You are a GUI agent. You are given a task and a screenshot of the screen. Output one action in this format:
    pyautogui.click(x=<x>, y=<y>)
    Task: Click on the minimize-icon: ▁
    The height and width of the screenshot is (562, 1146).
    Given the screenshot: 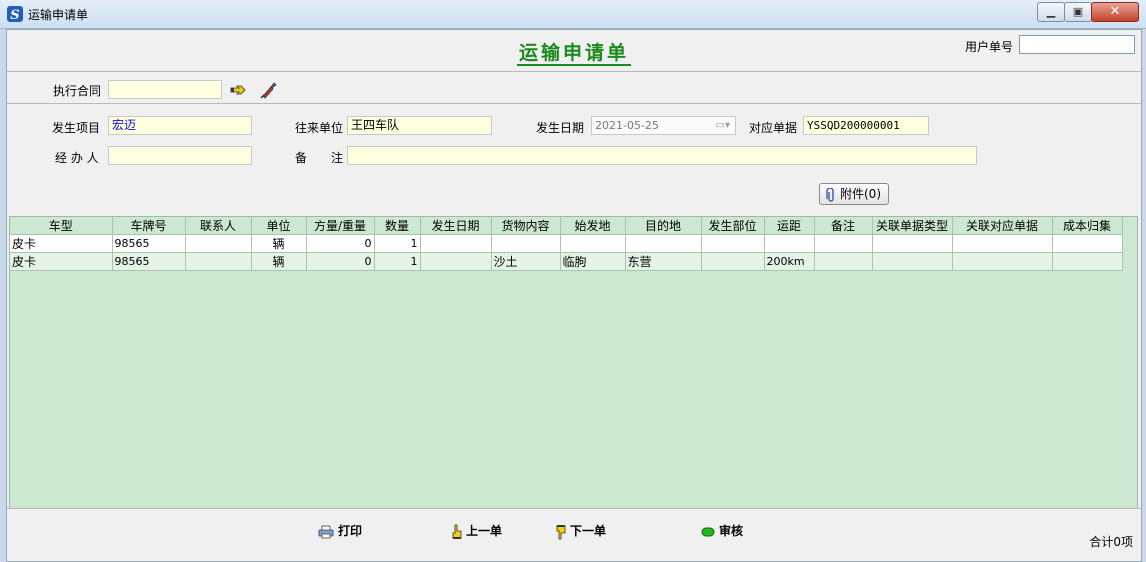 What is the action you would take?
    pyautogui.click(x=1051, y=11)
    